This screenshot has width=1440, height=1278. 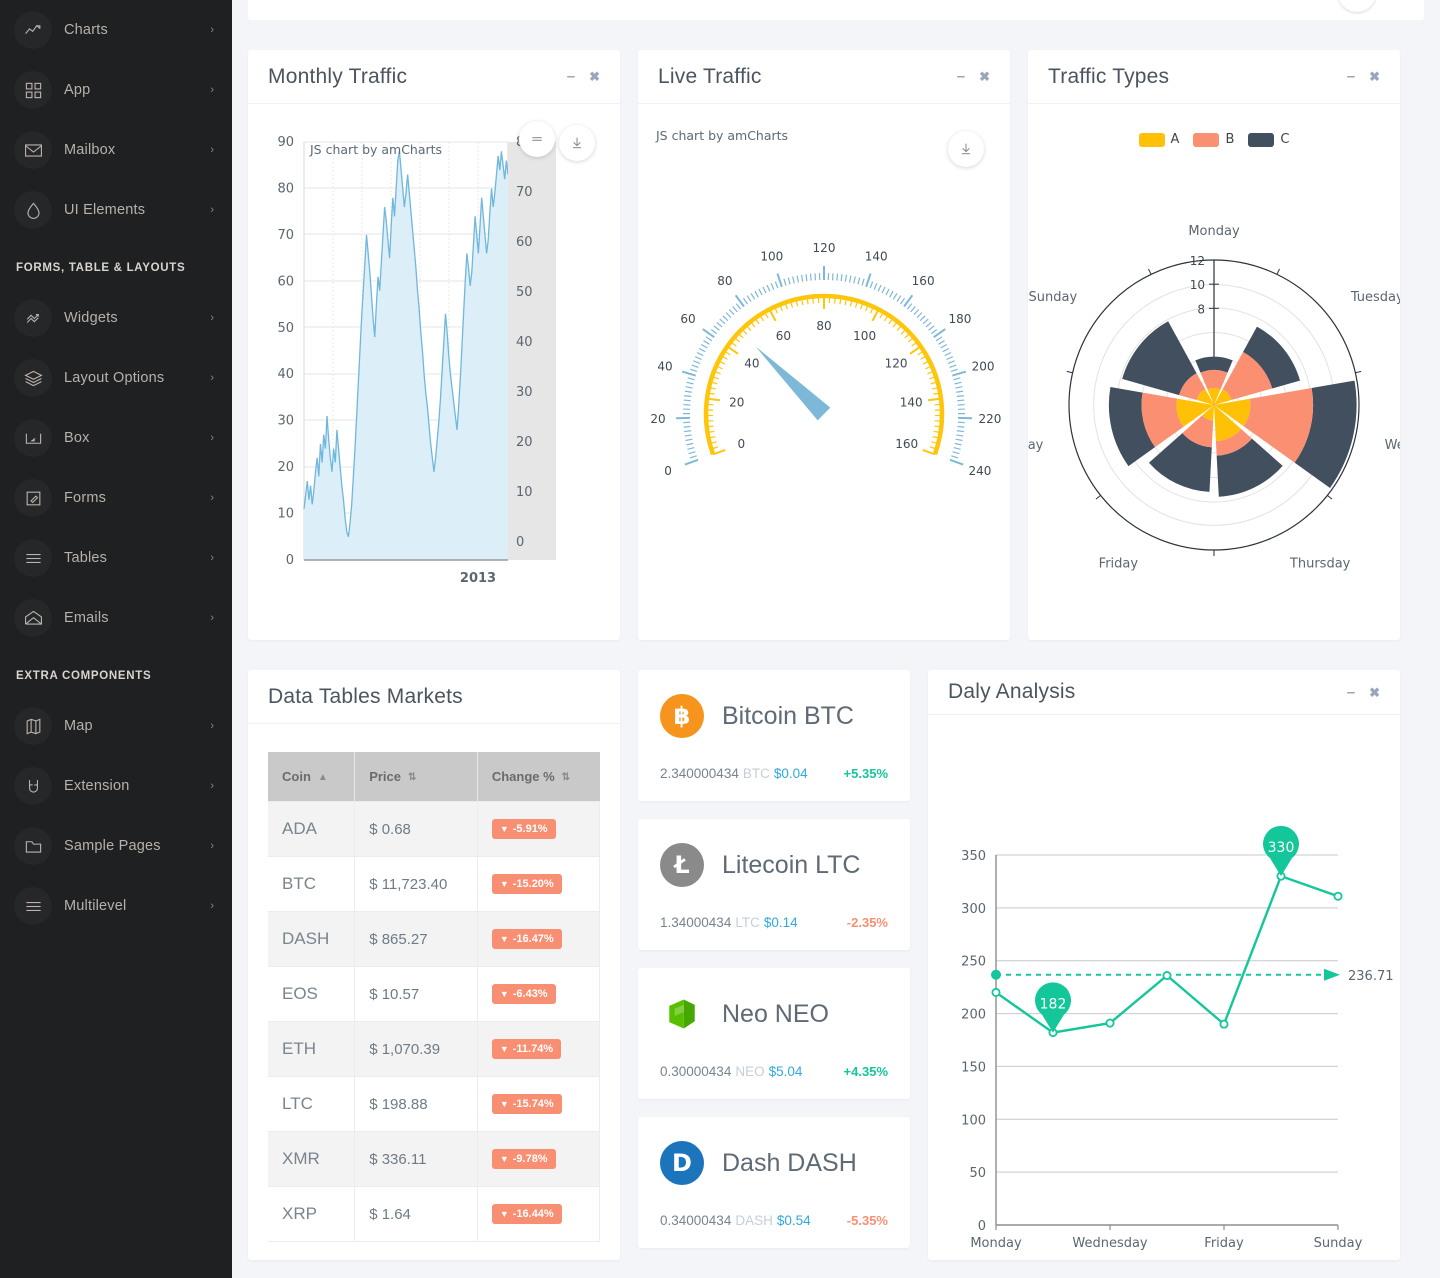 What do you see at coordinates (1224, 1243) in the screenshot?
I see `x-axis-tick: Friday` at bounding box center [1224, 1243].